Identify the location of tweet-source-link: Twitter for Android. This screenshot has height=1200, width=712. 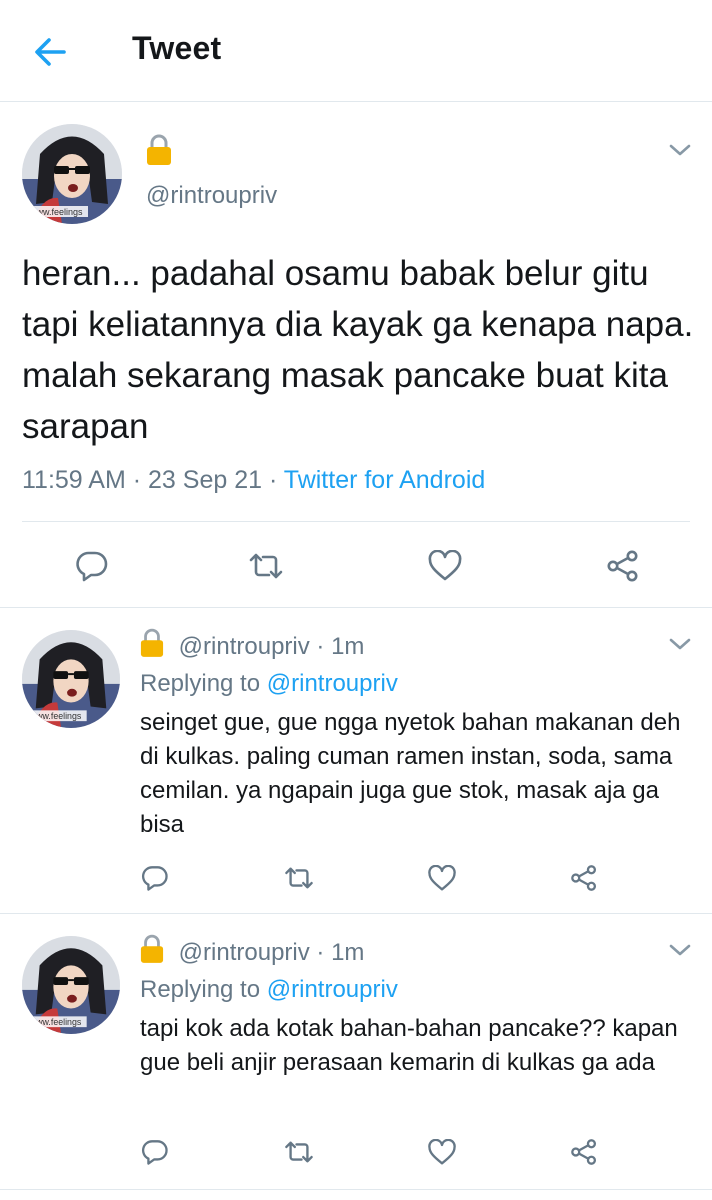
(384, 480).